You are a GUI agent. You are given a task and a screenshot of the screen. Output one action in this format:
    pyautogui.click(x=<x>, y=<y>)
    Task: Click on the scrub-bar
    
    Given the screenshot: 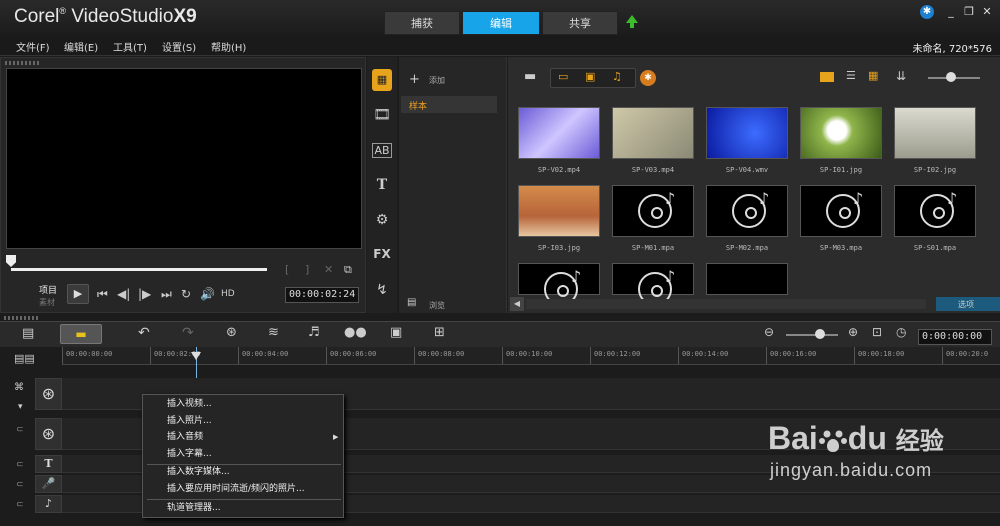 What is the action you would take?
    pyautogui.click(x=139, y=269)
    